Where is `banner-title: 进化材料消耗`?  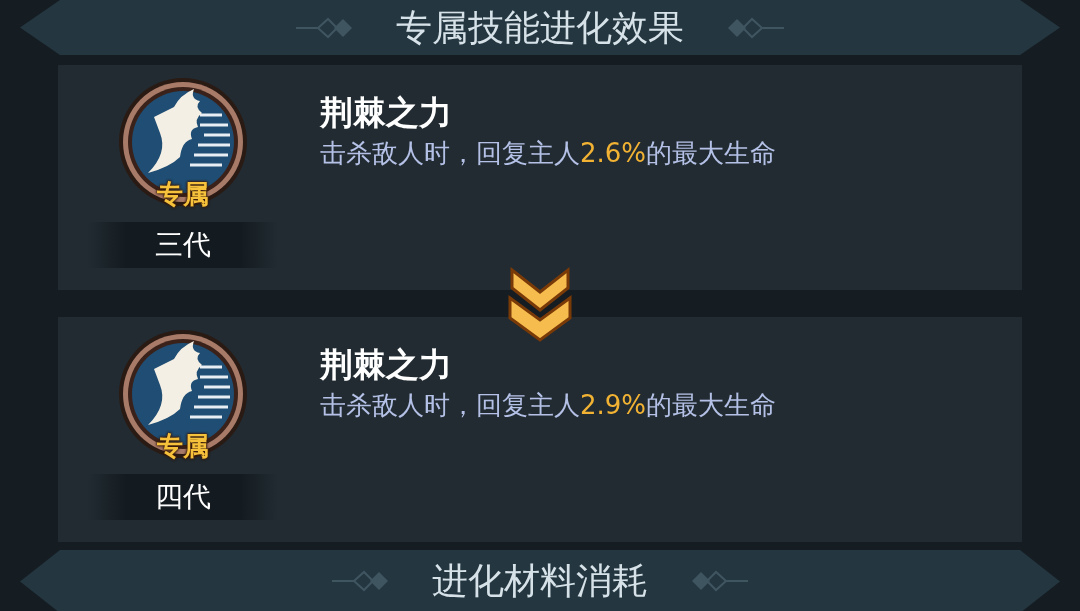
banner-title: 进化材料消耗 is located at coordinates (540, 580).